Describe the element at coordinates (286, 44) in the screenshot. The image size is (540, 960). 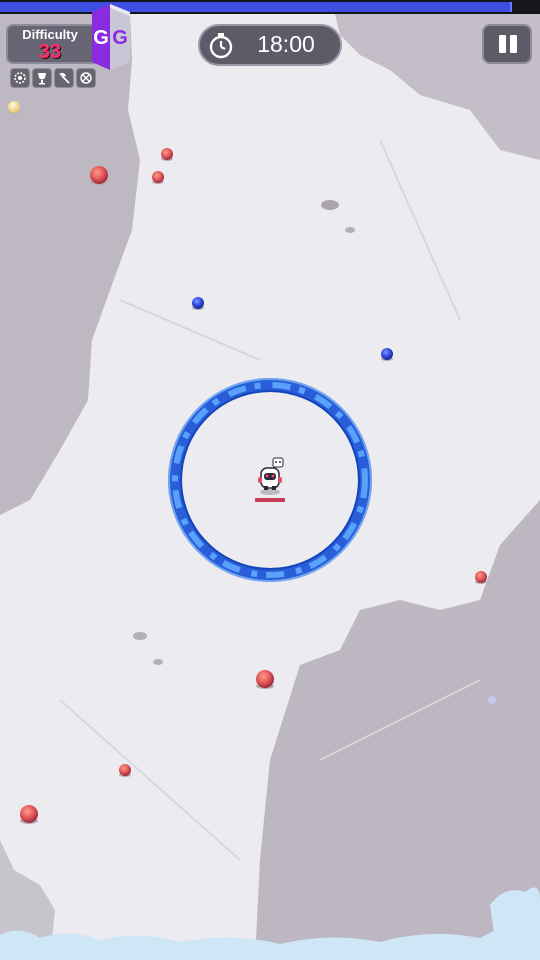
I see `timer-text: 18:00` at that location.